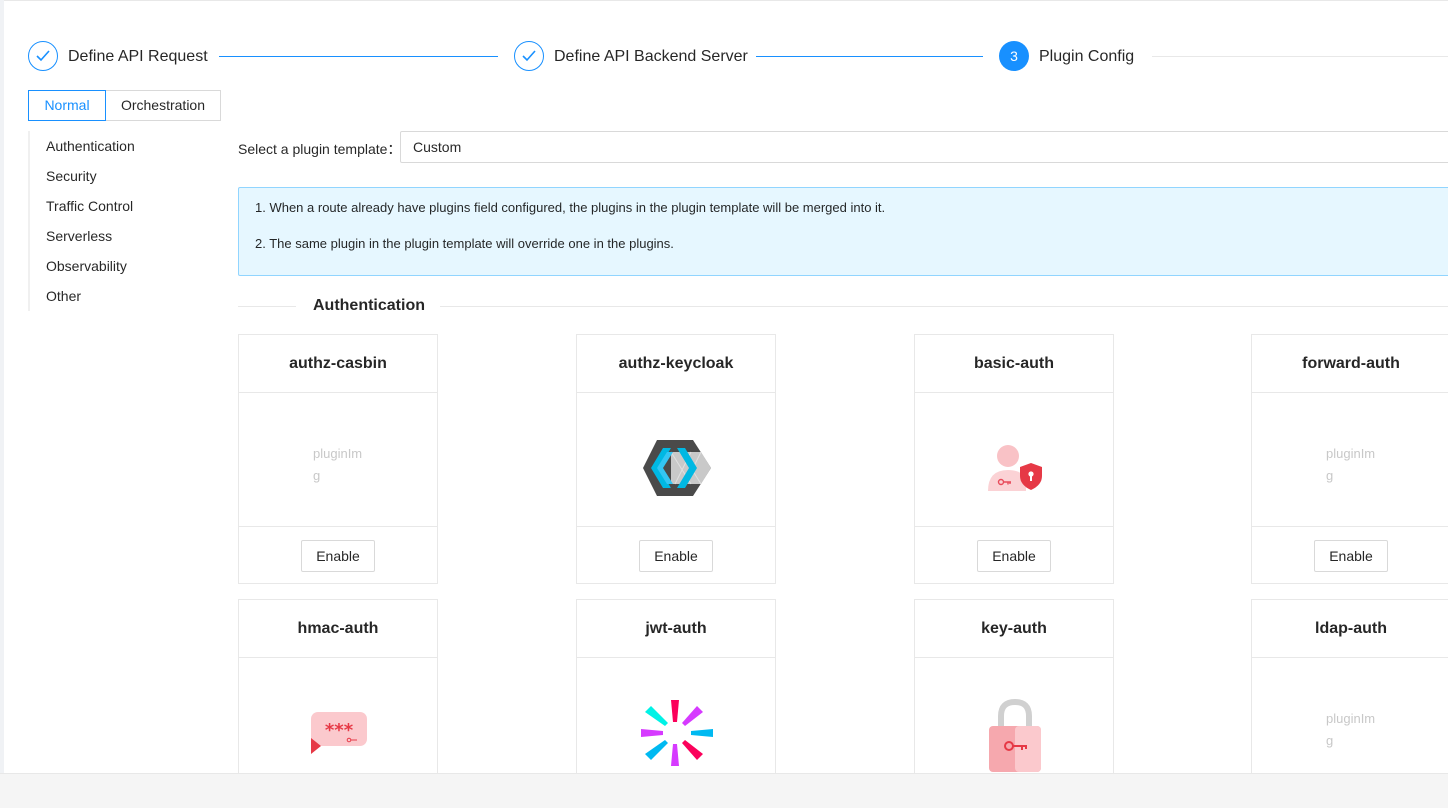 The height and width of the screenshot is (808, 1448). I want to click on plugin-card-title: forward-auth, so click(1350, 364).